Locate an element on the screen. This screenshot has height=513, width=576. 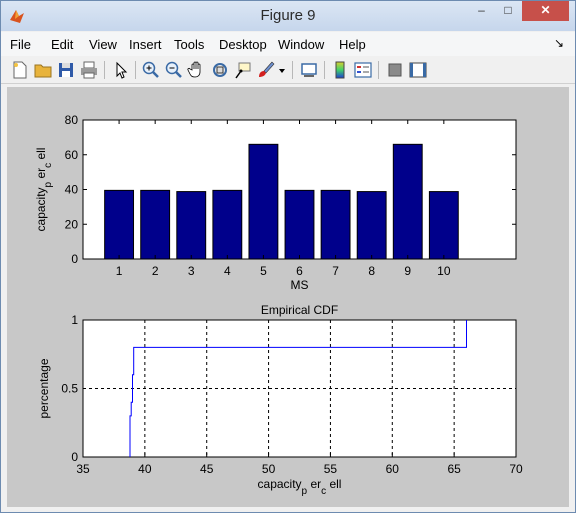
menu-window: Window is located at coordinates (301, 44).